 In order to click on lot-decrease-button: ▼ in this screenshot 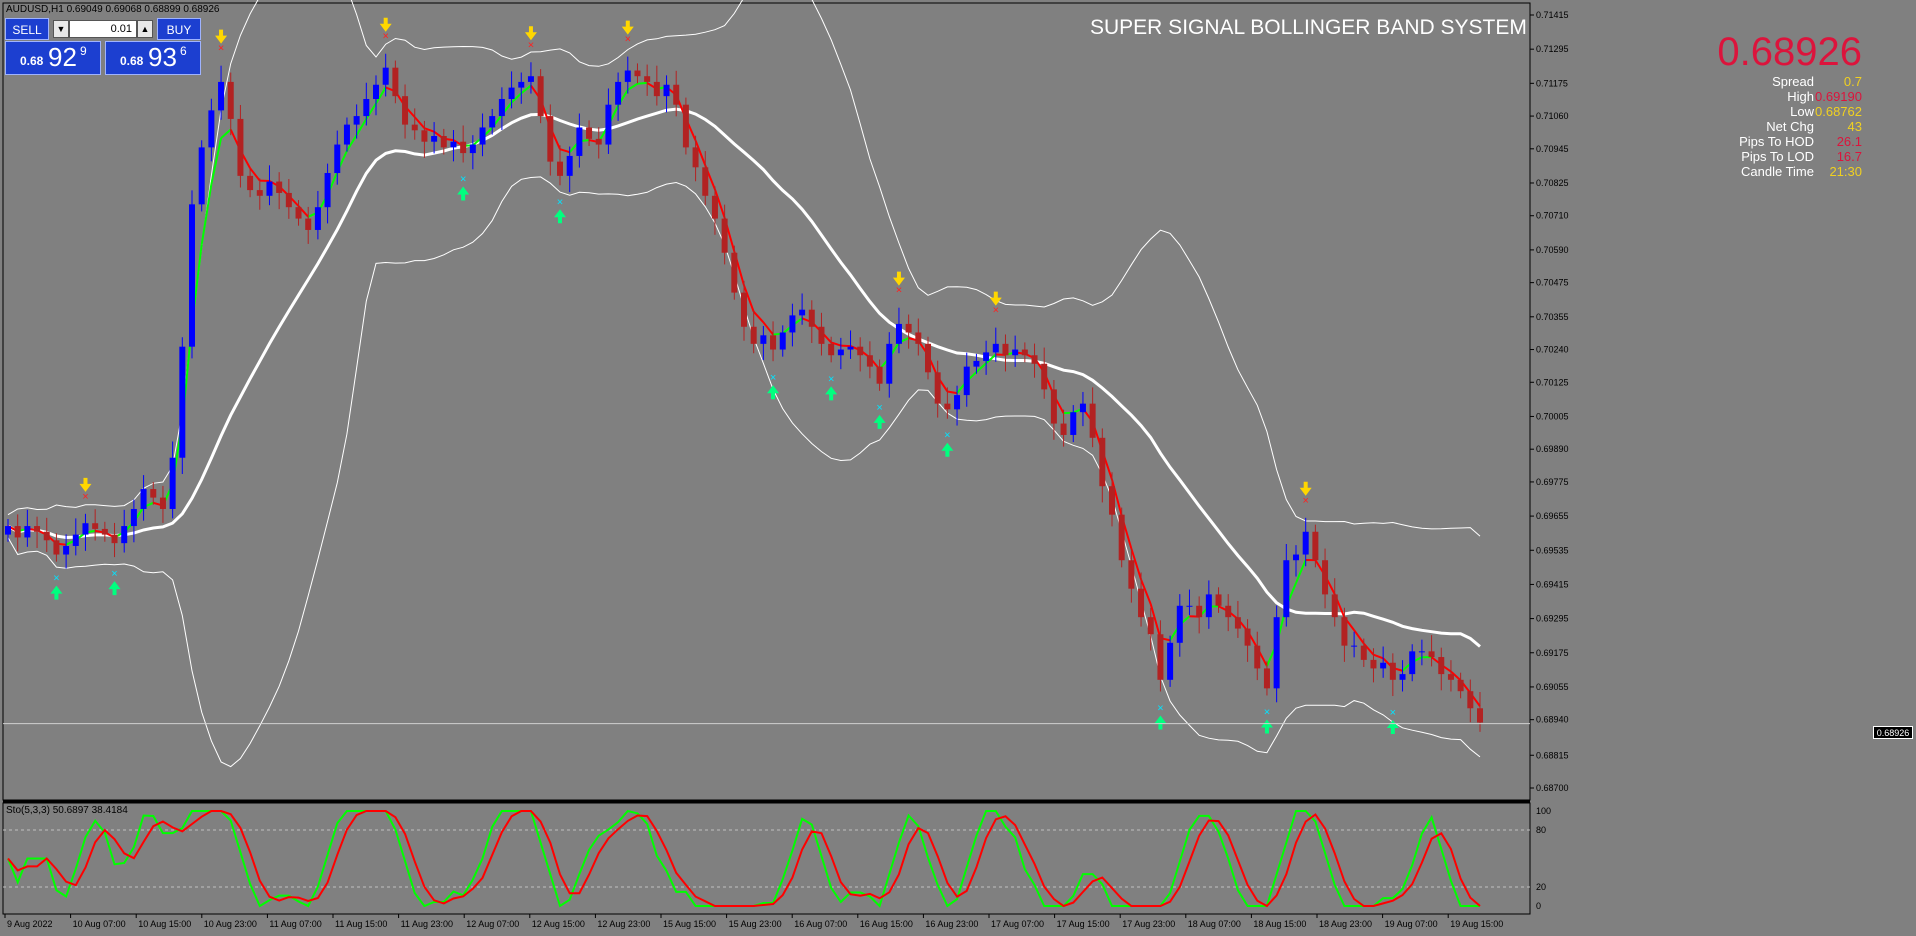, I will do `click(61, 29)`.